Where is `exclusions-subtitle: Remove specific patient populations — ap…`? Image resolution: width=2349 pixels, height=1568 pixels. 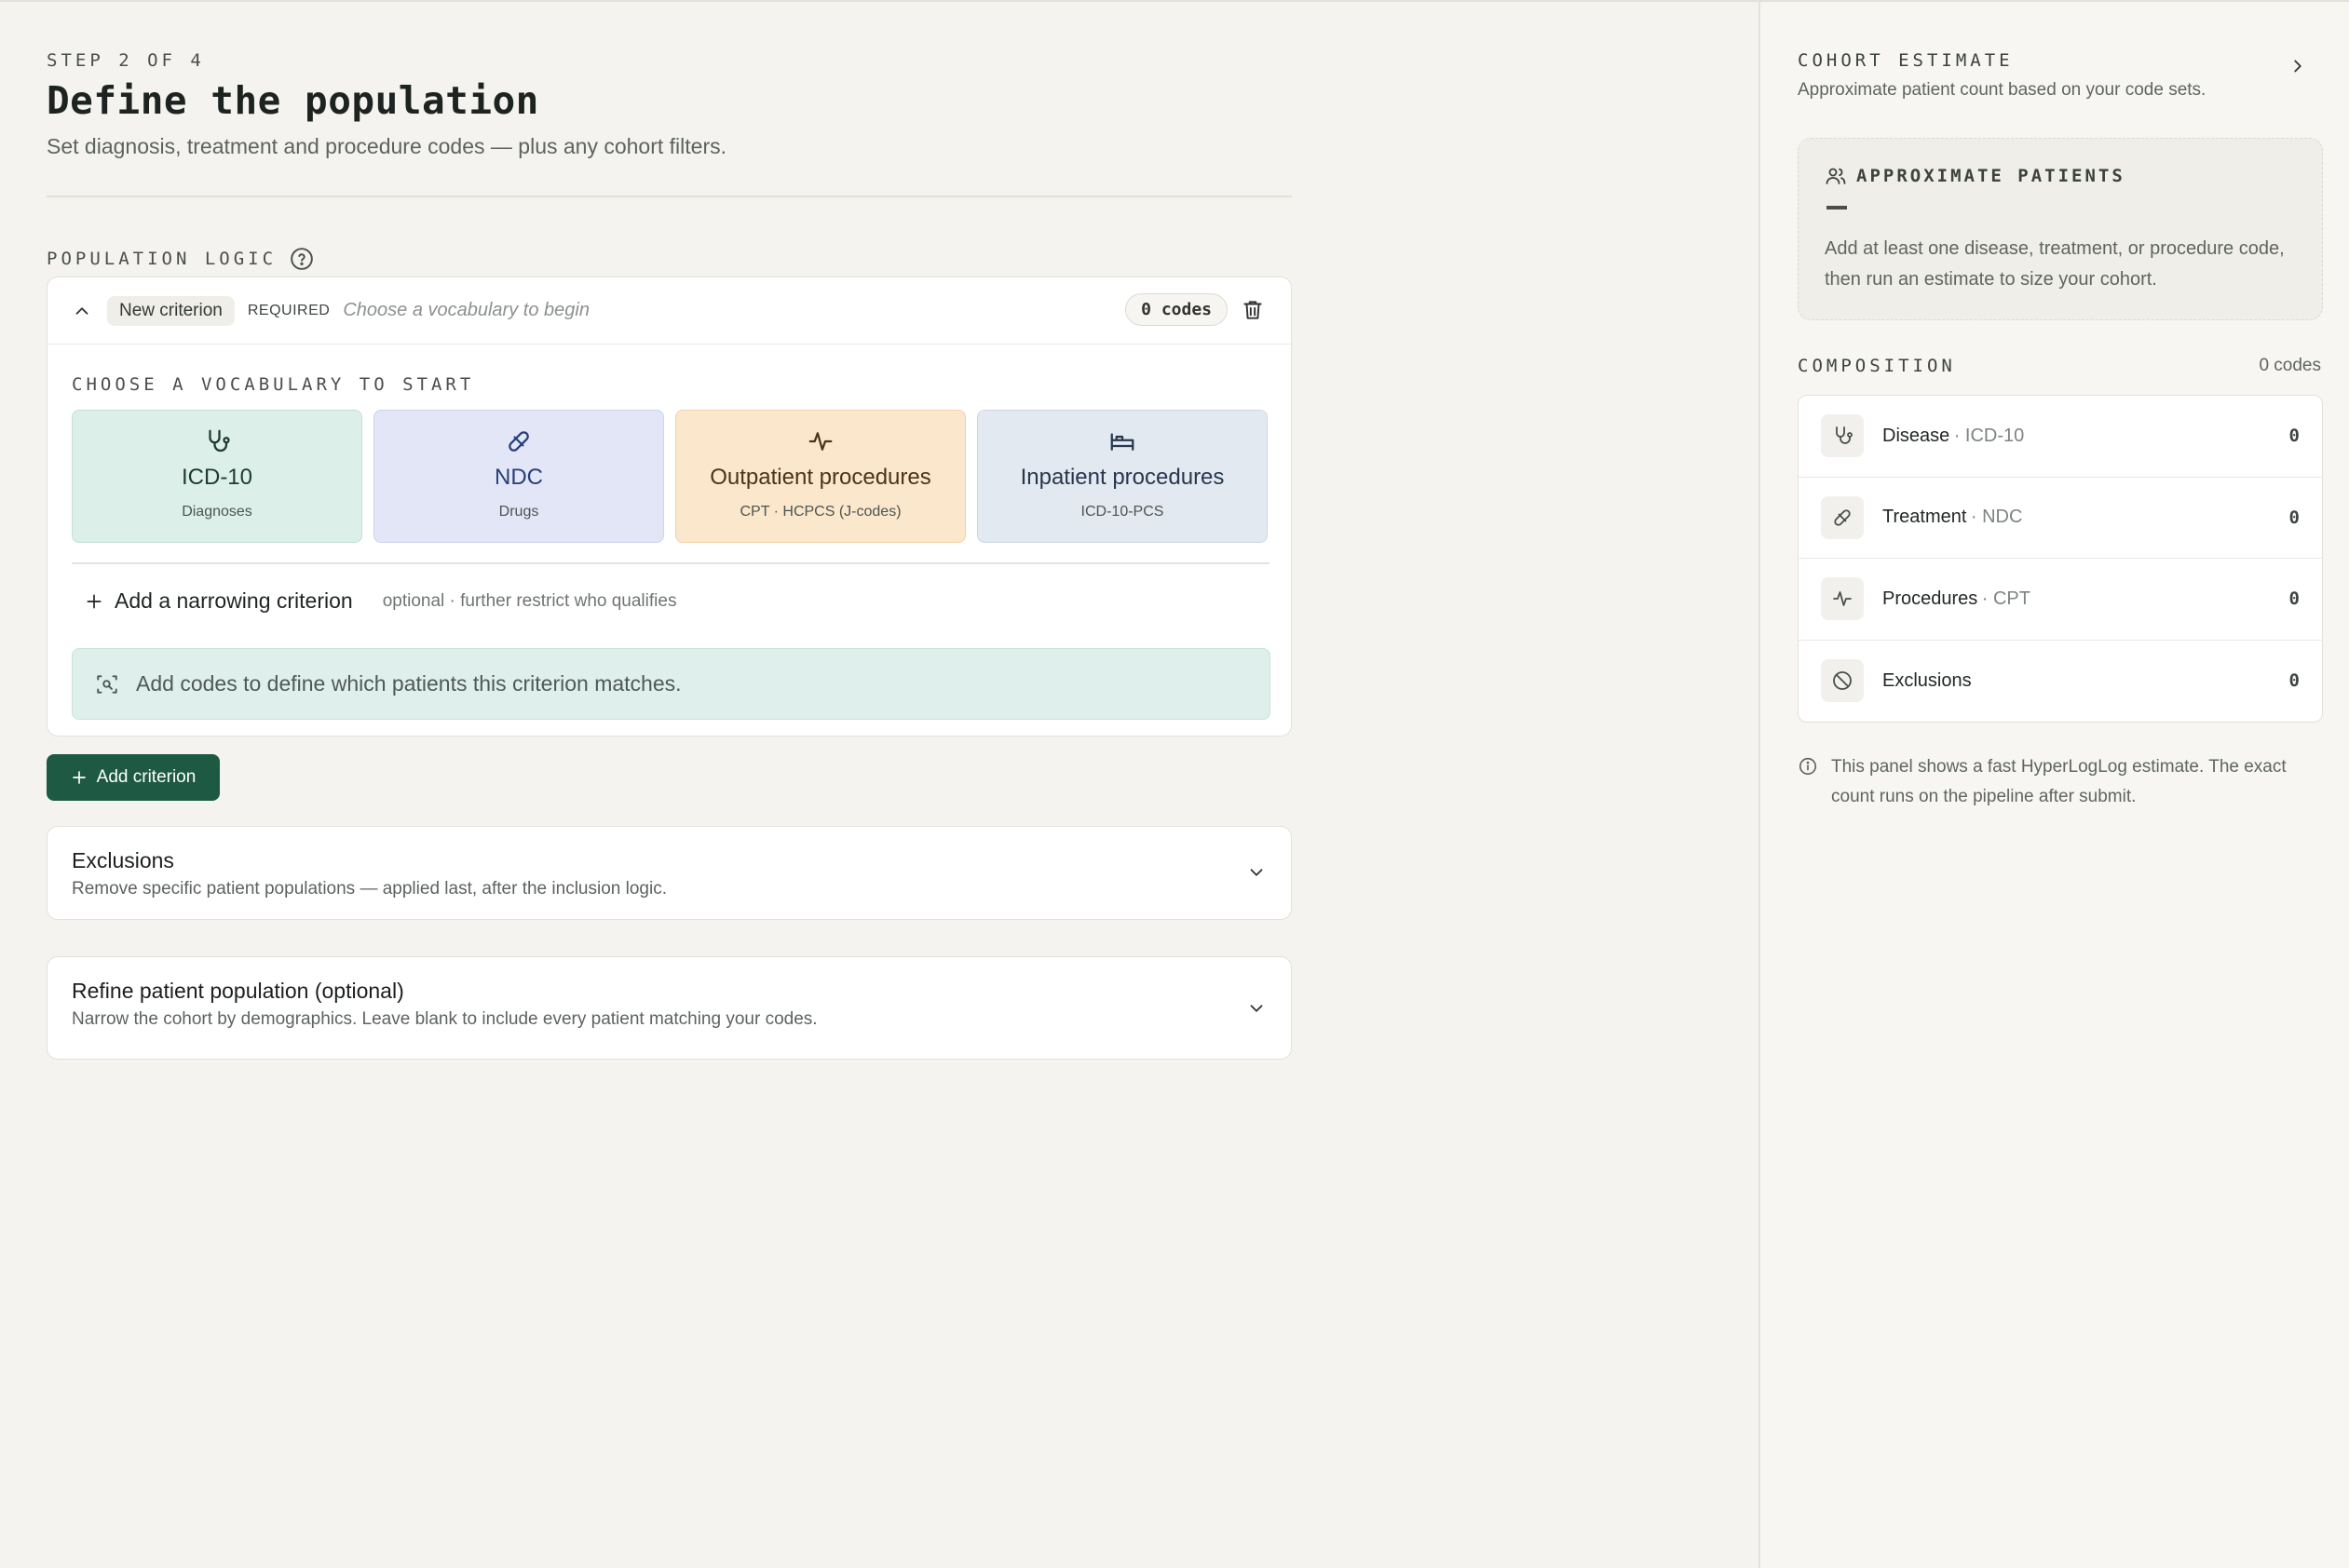 exclusions-subtitle: Remove specific patient populations — ap… is located at coordinates (369, 889).